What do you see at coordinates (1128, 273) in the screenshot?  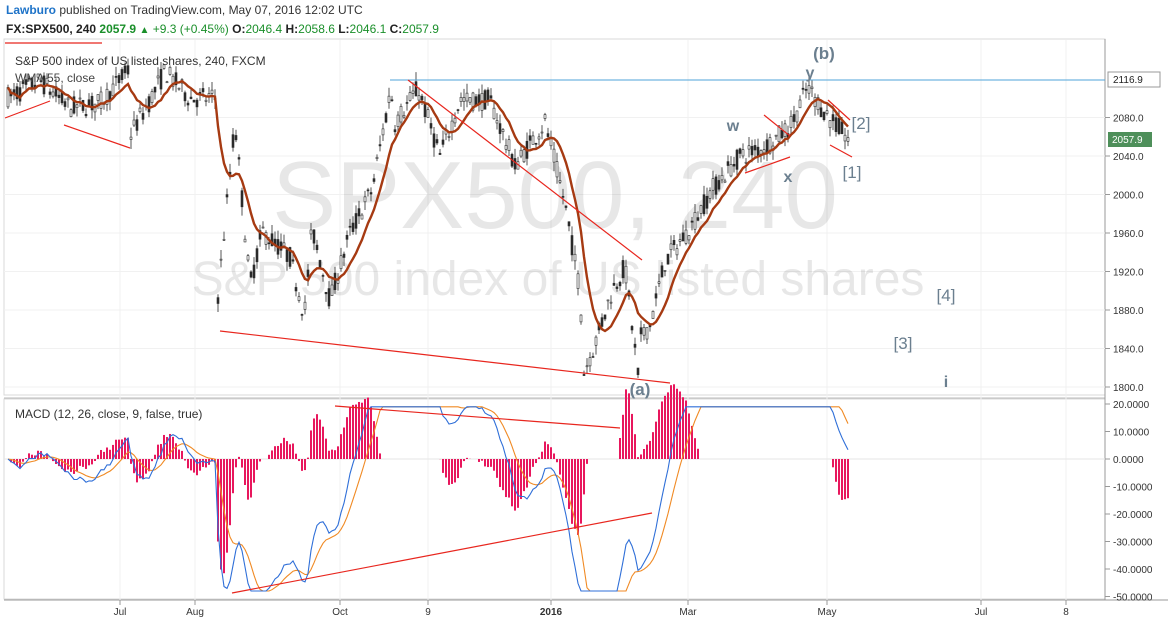 I see `price-tick-label: 1920.0` at bounding box center [1128, 273].